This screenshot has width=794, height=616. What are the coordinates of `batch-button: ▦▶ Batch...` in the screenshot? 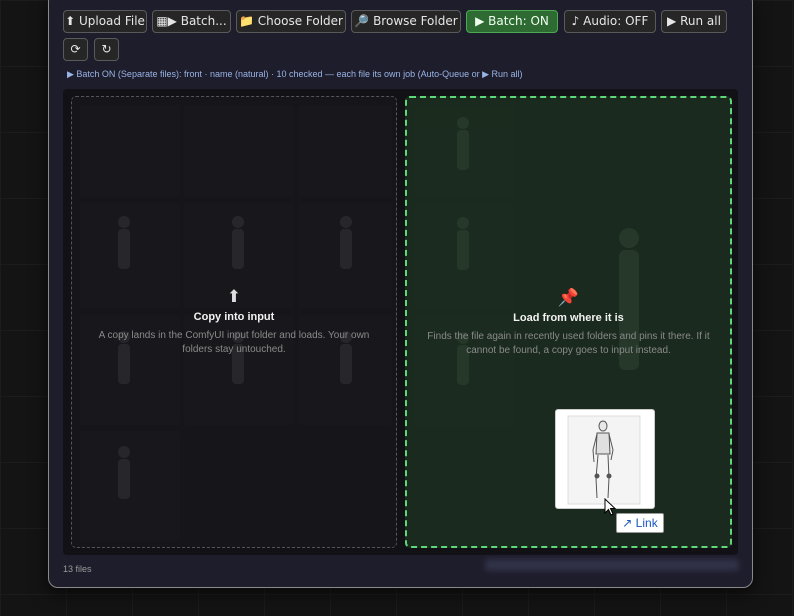 It's located at (191, 21).